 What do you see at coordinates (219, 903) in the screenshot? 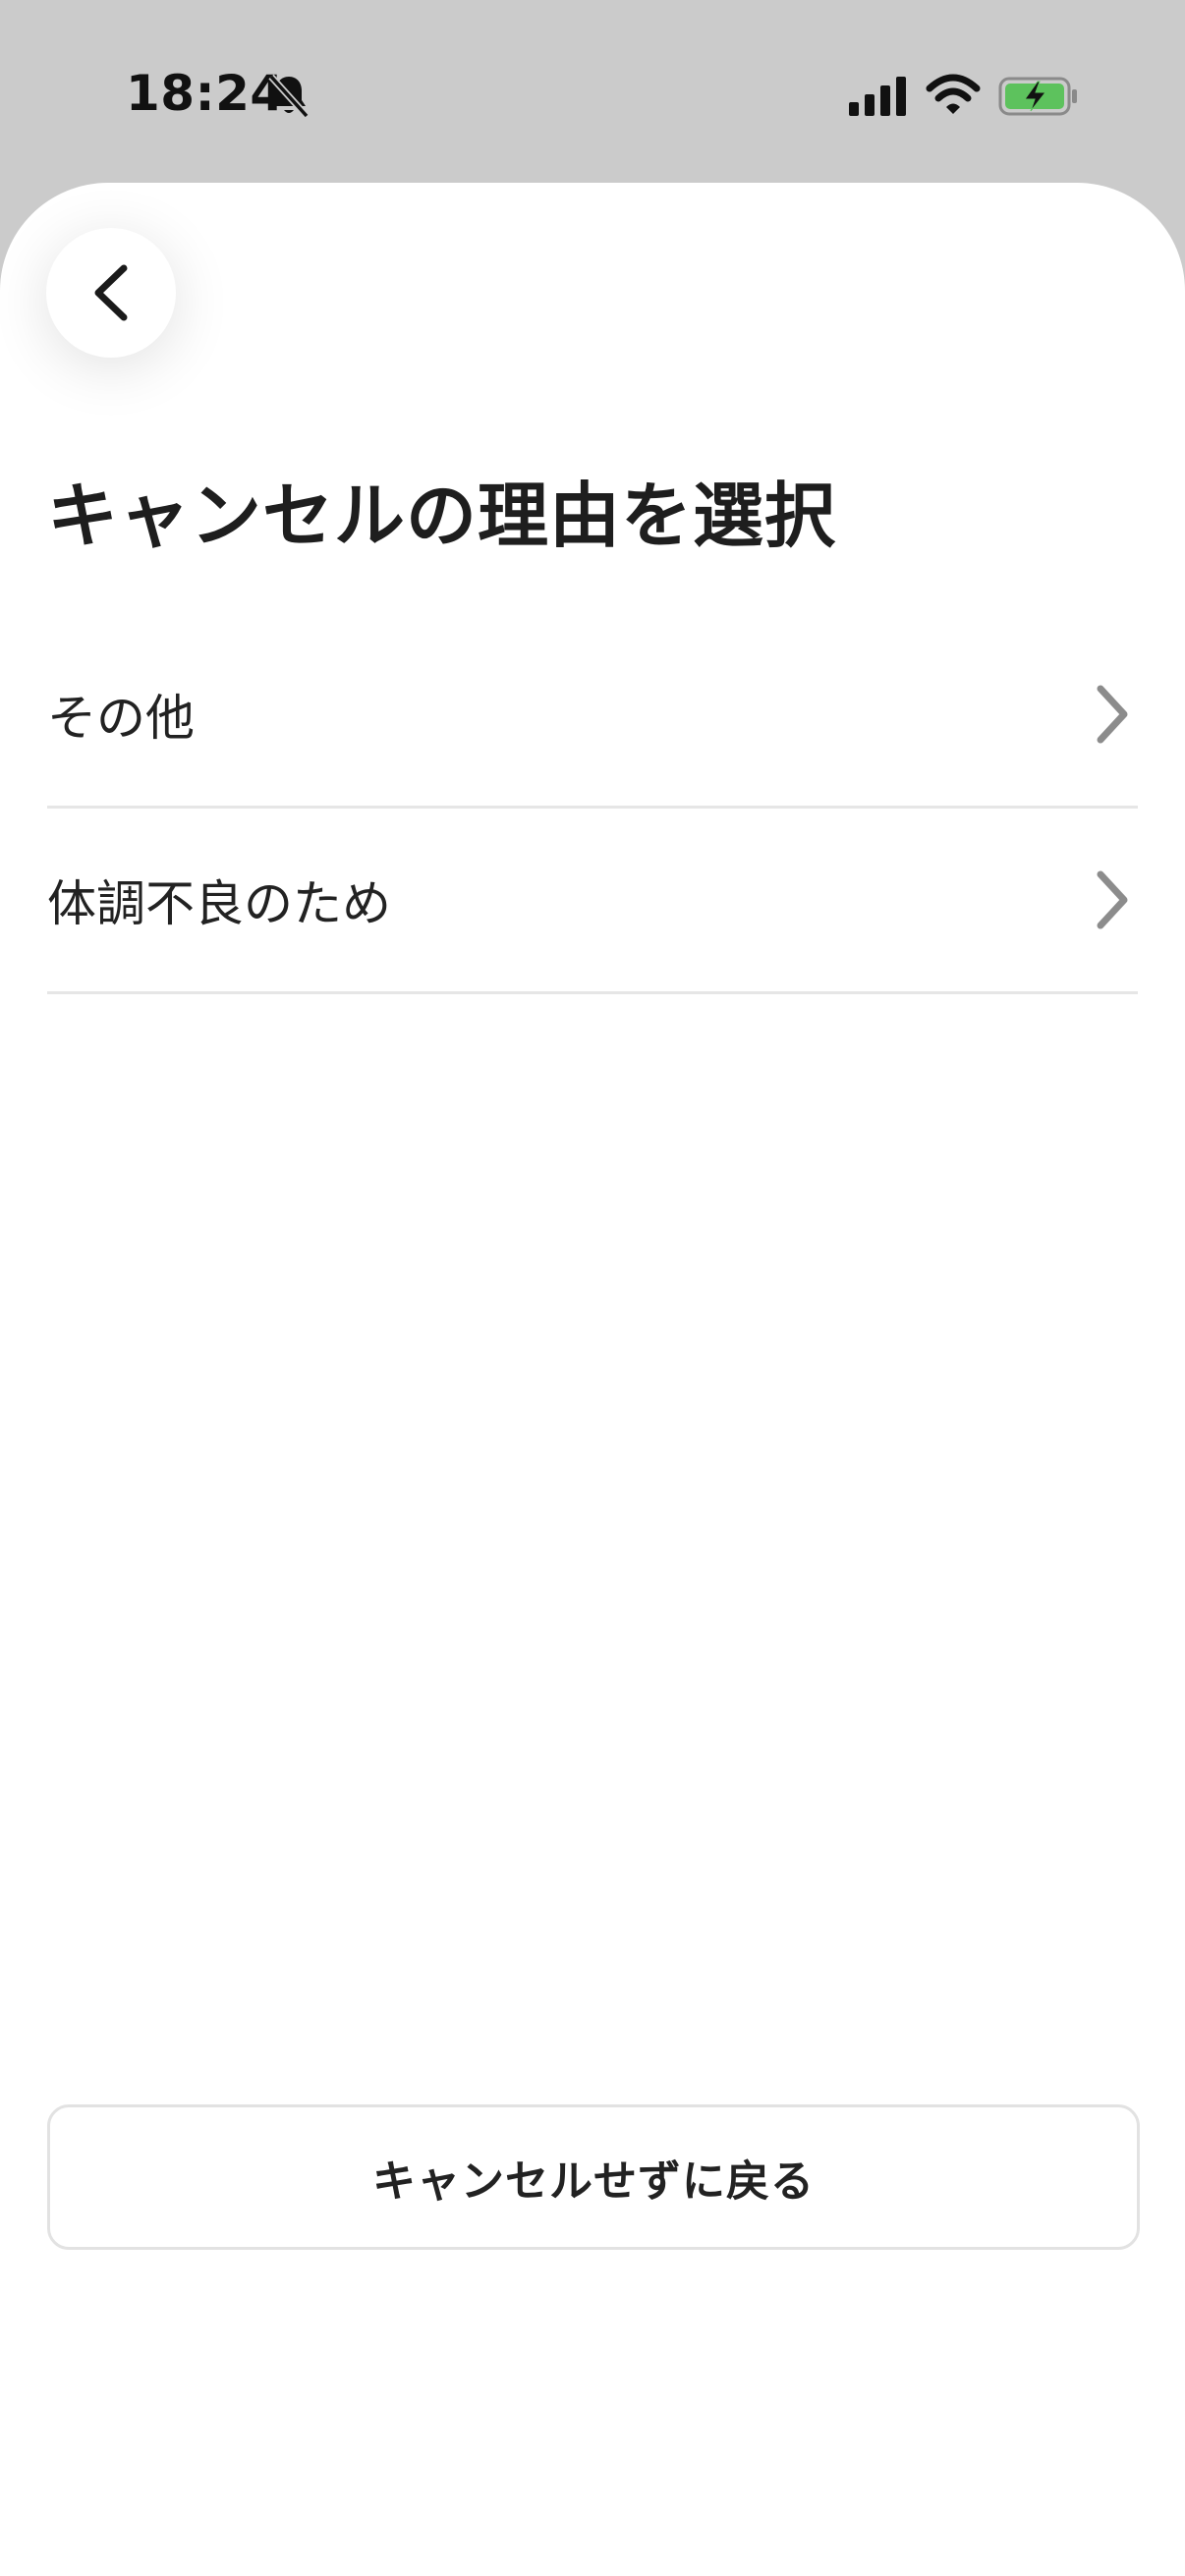
I see `reason-label: 体調不良のため` at bounding box center [219, 903].